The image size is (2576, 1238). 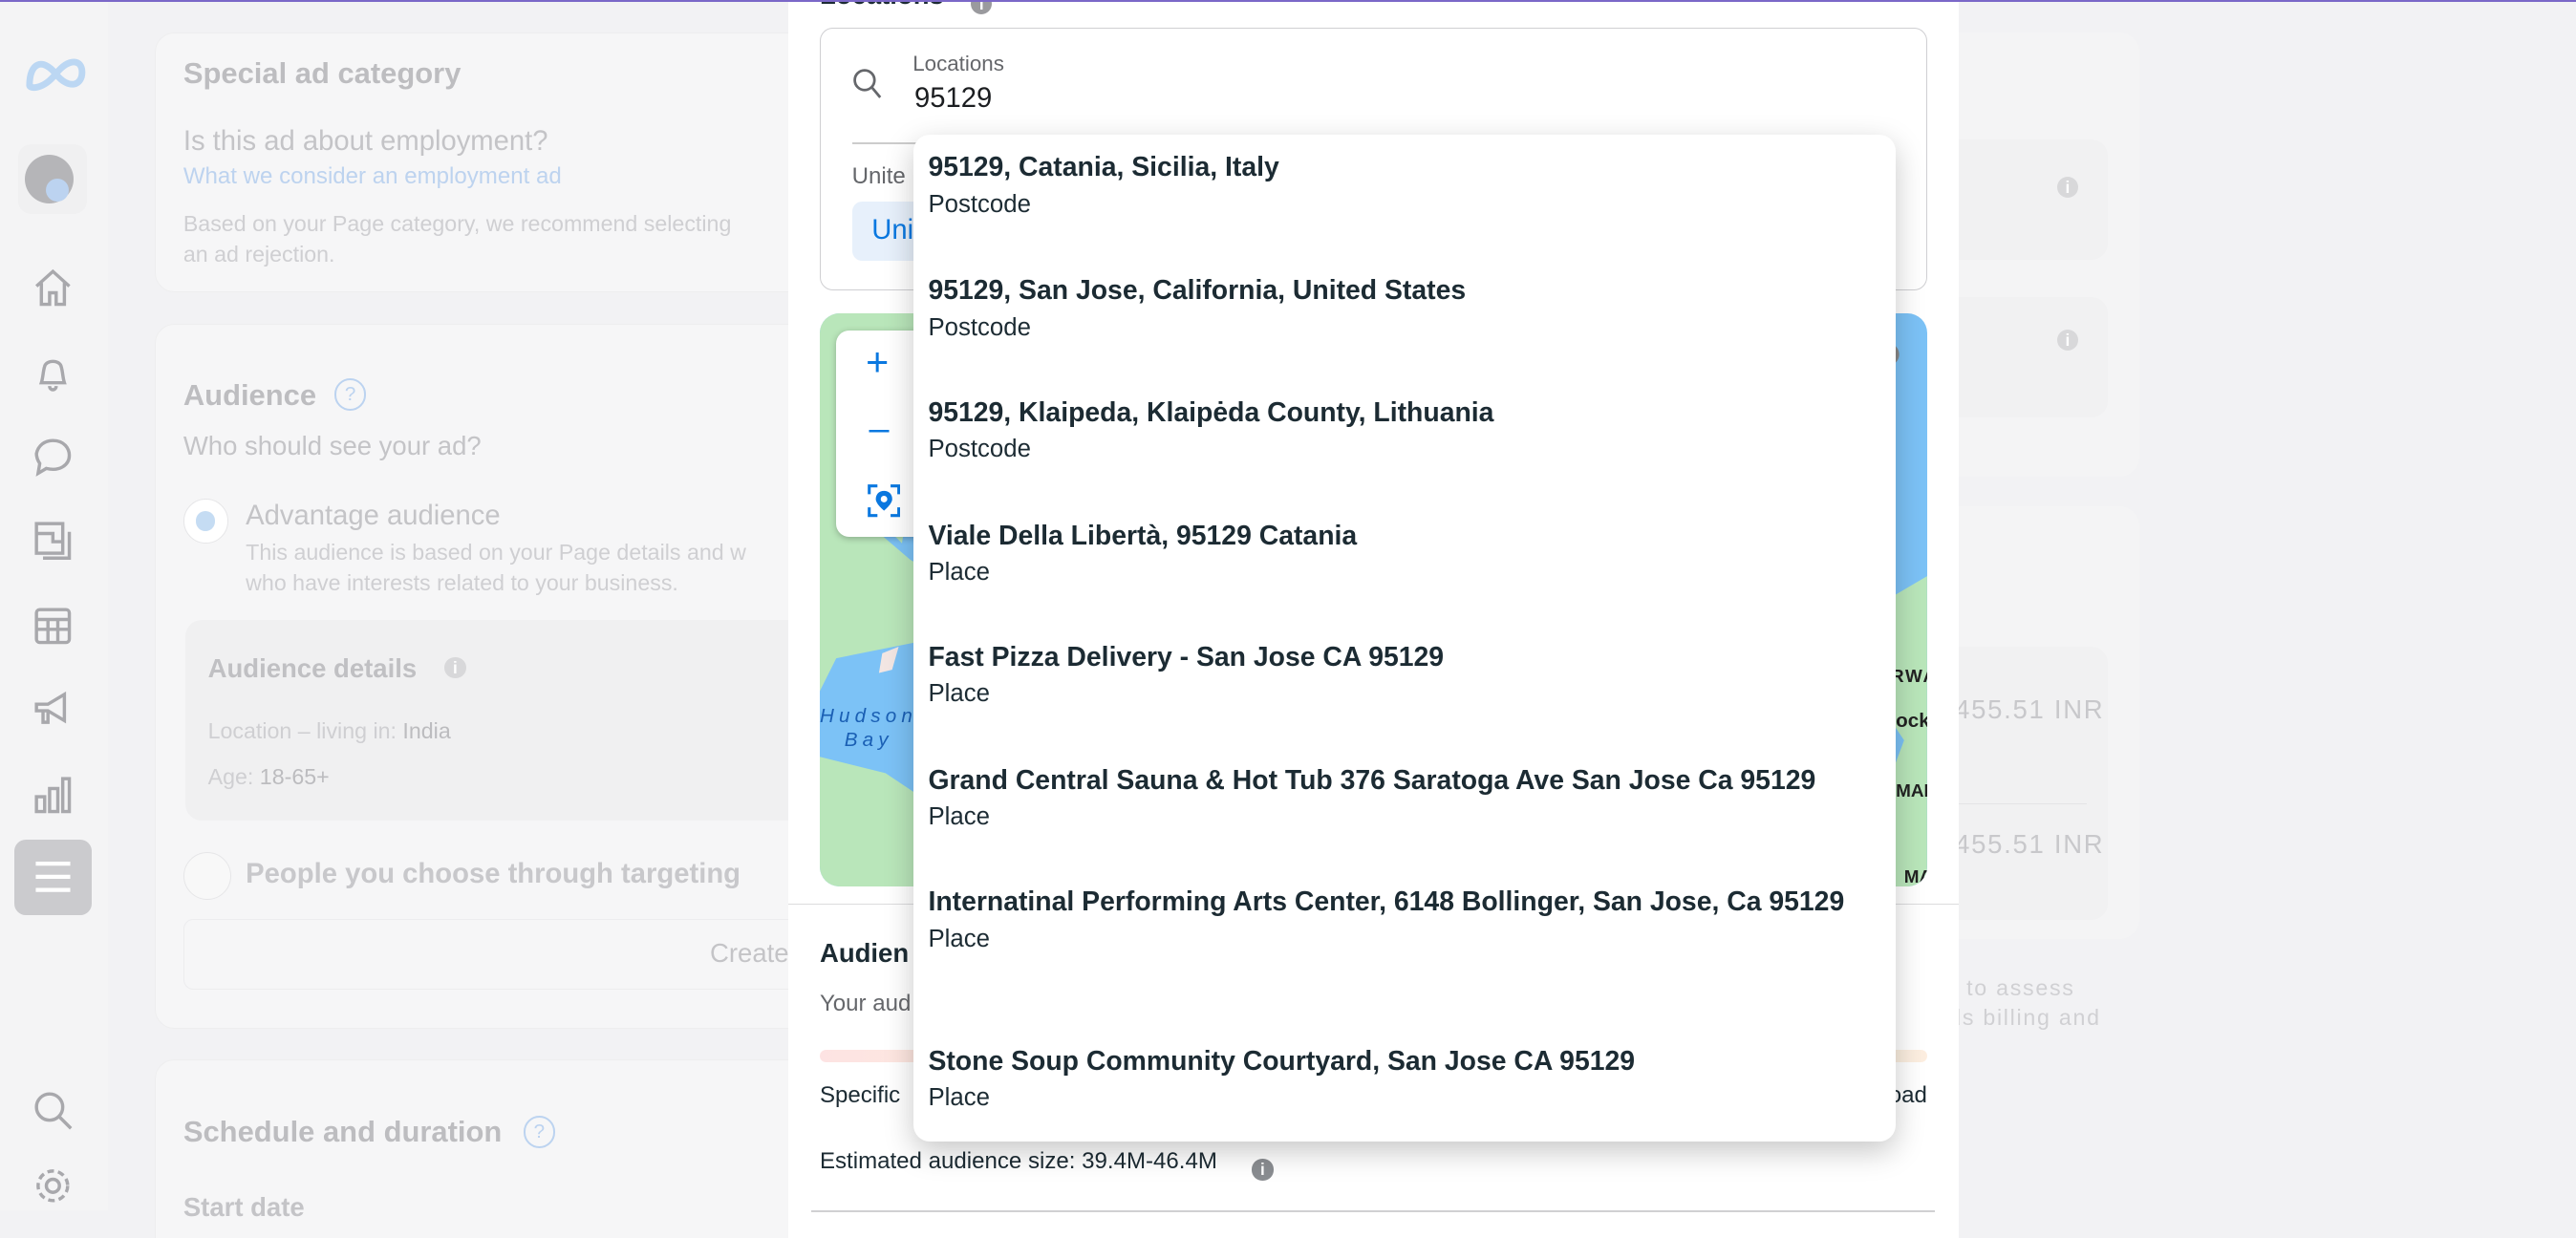 I want to click on schedule-card: Schedule and duration ? Start date, so click(x=484, y=1148).